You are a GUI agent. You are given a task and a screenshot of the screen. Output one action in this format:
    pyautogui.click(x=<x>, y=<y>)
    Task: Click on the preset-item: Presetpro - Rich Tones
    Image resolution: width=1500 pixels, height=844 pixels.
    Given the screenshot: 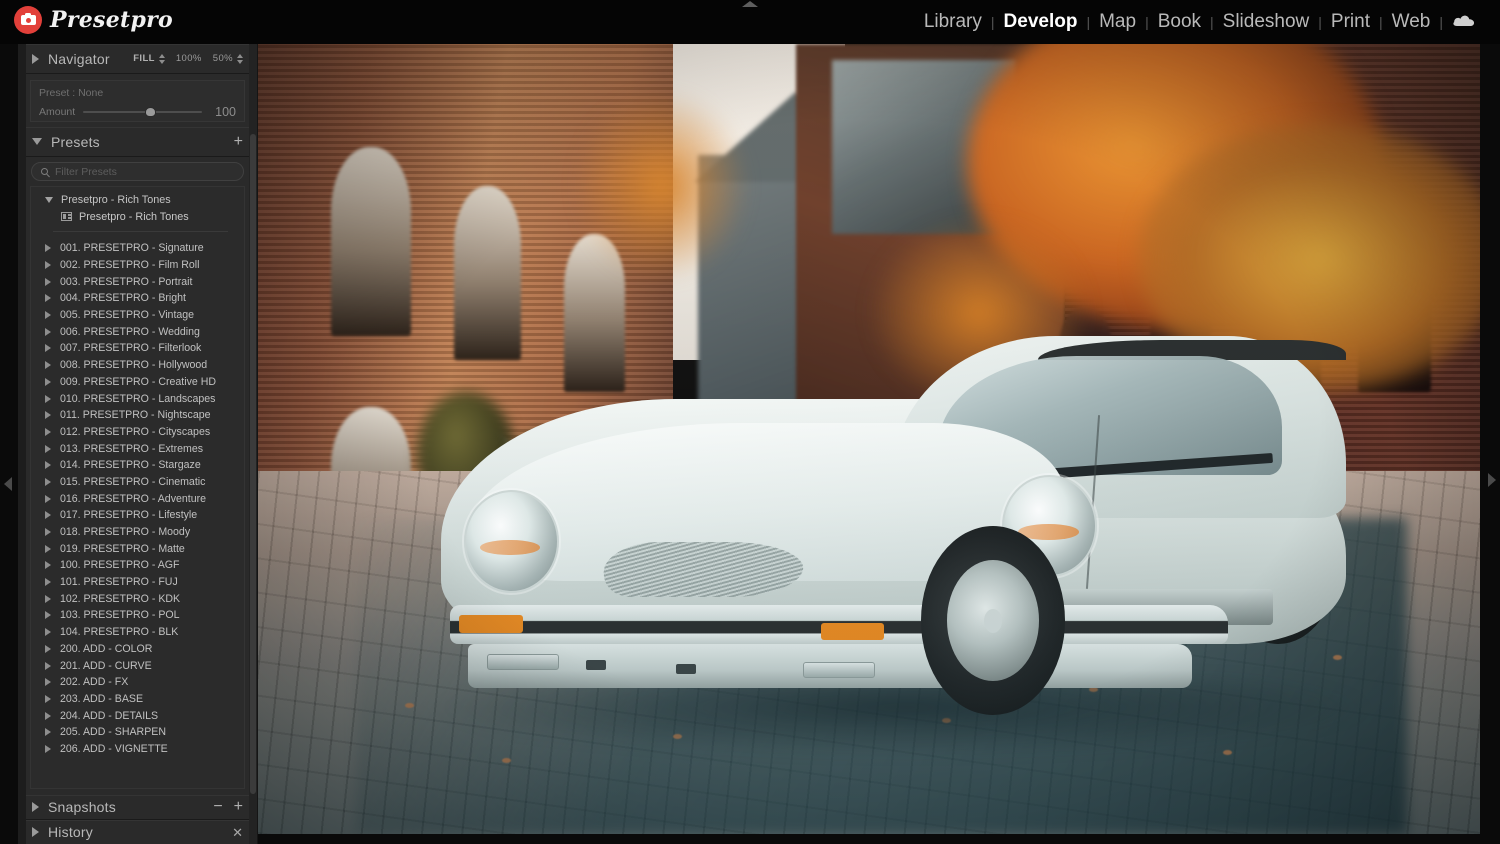 What is the action you would take?
    pyautogui.click(x=137, y=216)
    